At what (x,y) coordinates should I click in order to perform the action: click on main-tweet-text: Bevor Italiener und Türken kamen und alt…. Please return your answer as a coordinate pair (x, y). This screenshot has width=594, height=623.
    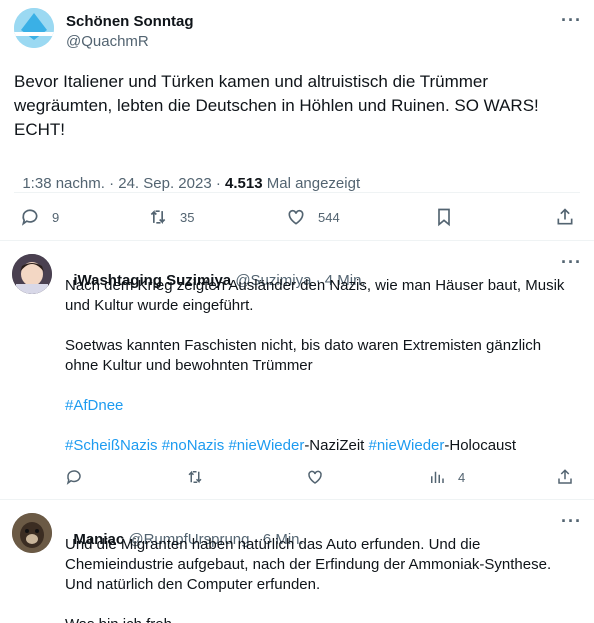
    Looking at the image, I should click on (299, 106).